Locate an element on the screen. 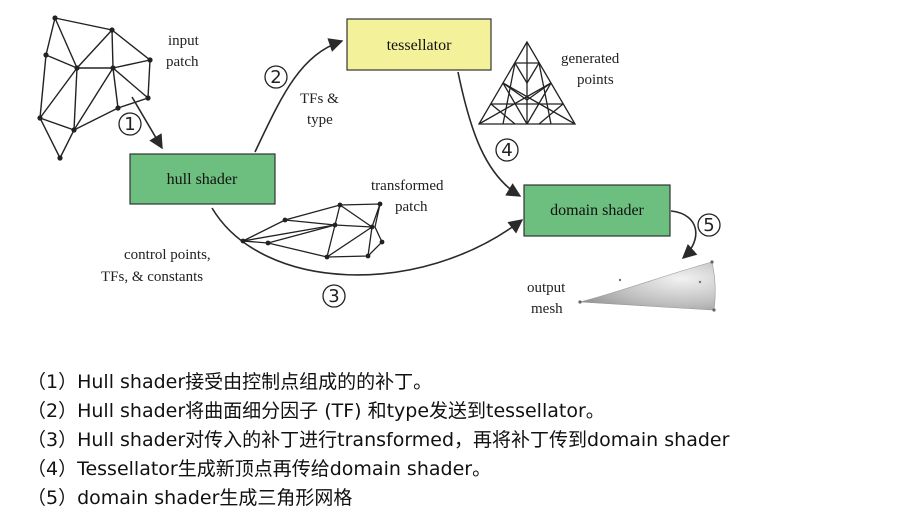 The image size is (917, 527). svg-text: 3 is located at coordinates (333, 296).